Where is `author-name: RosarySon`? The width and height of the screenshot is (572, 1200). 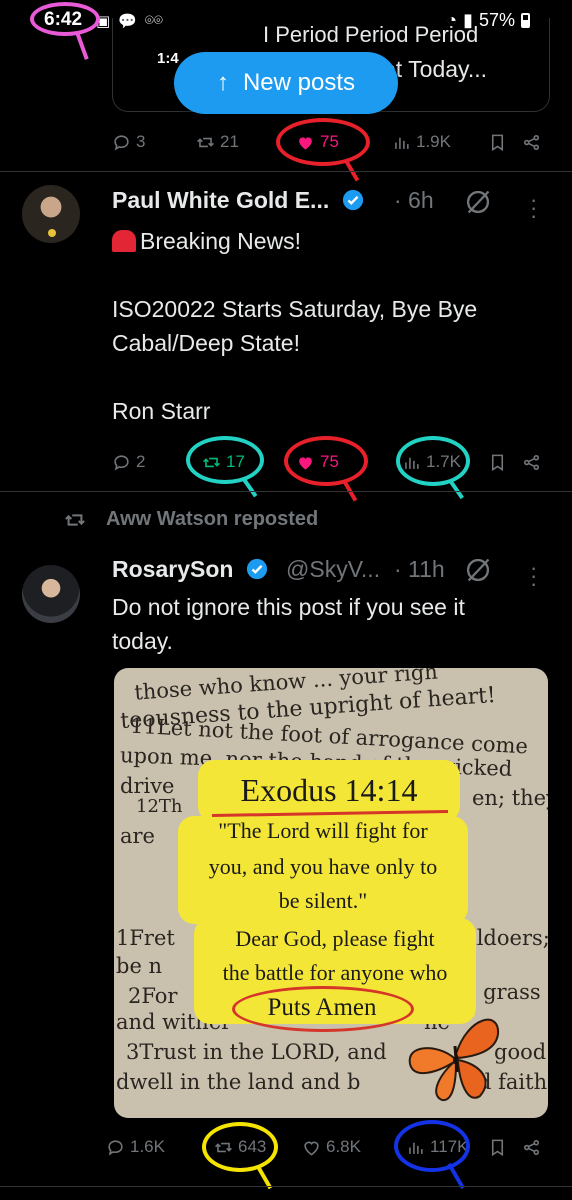
author-name: RosarySon is located at coordinates (190, 569).